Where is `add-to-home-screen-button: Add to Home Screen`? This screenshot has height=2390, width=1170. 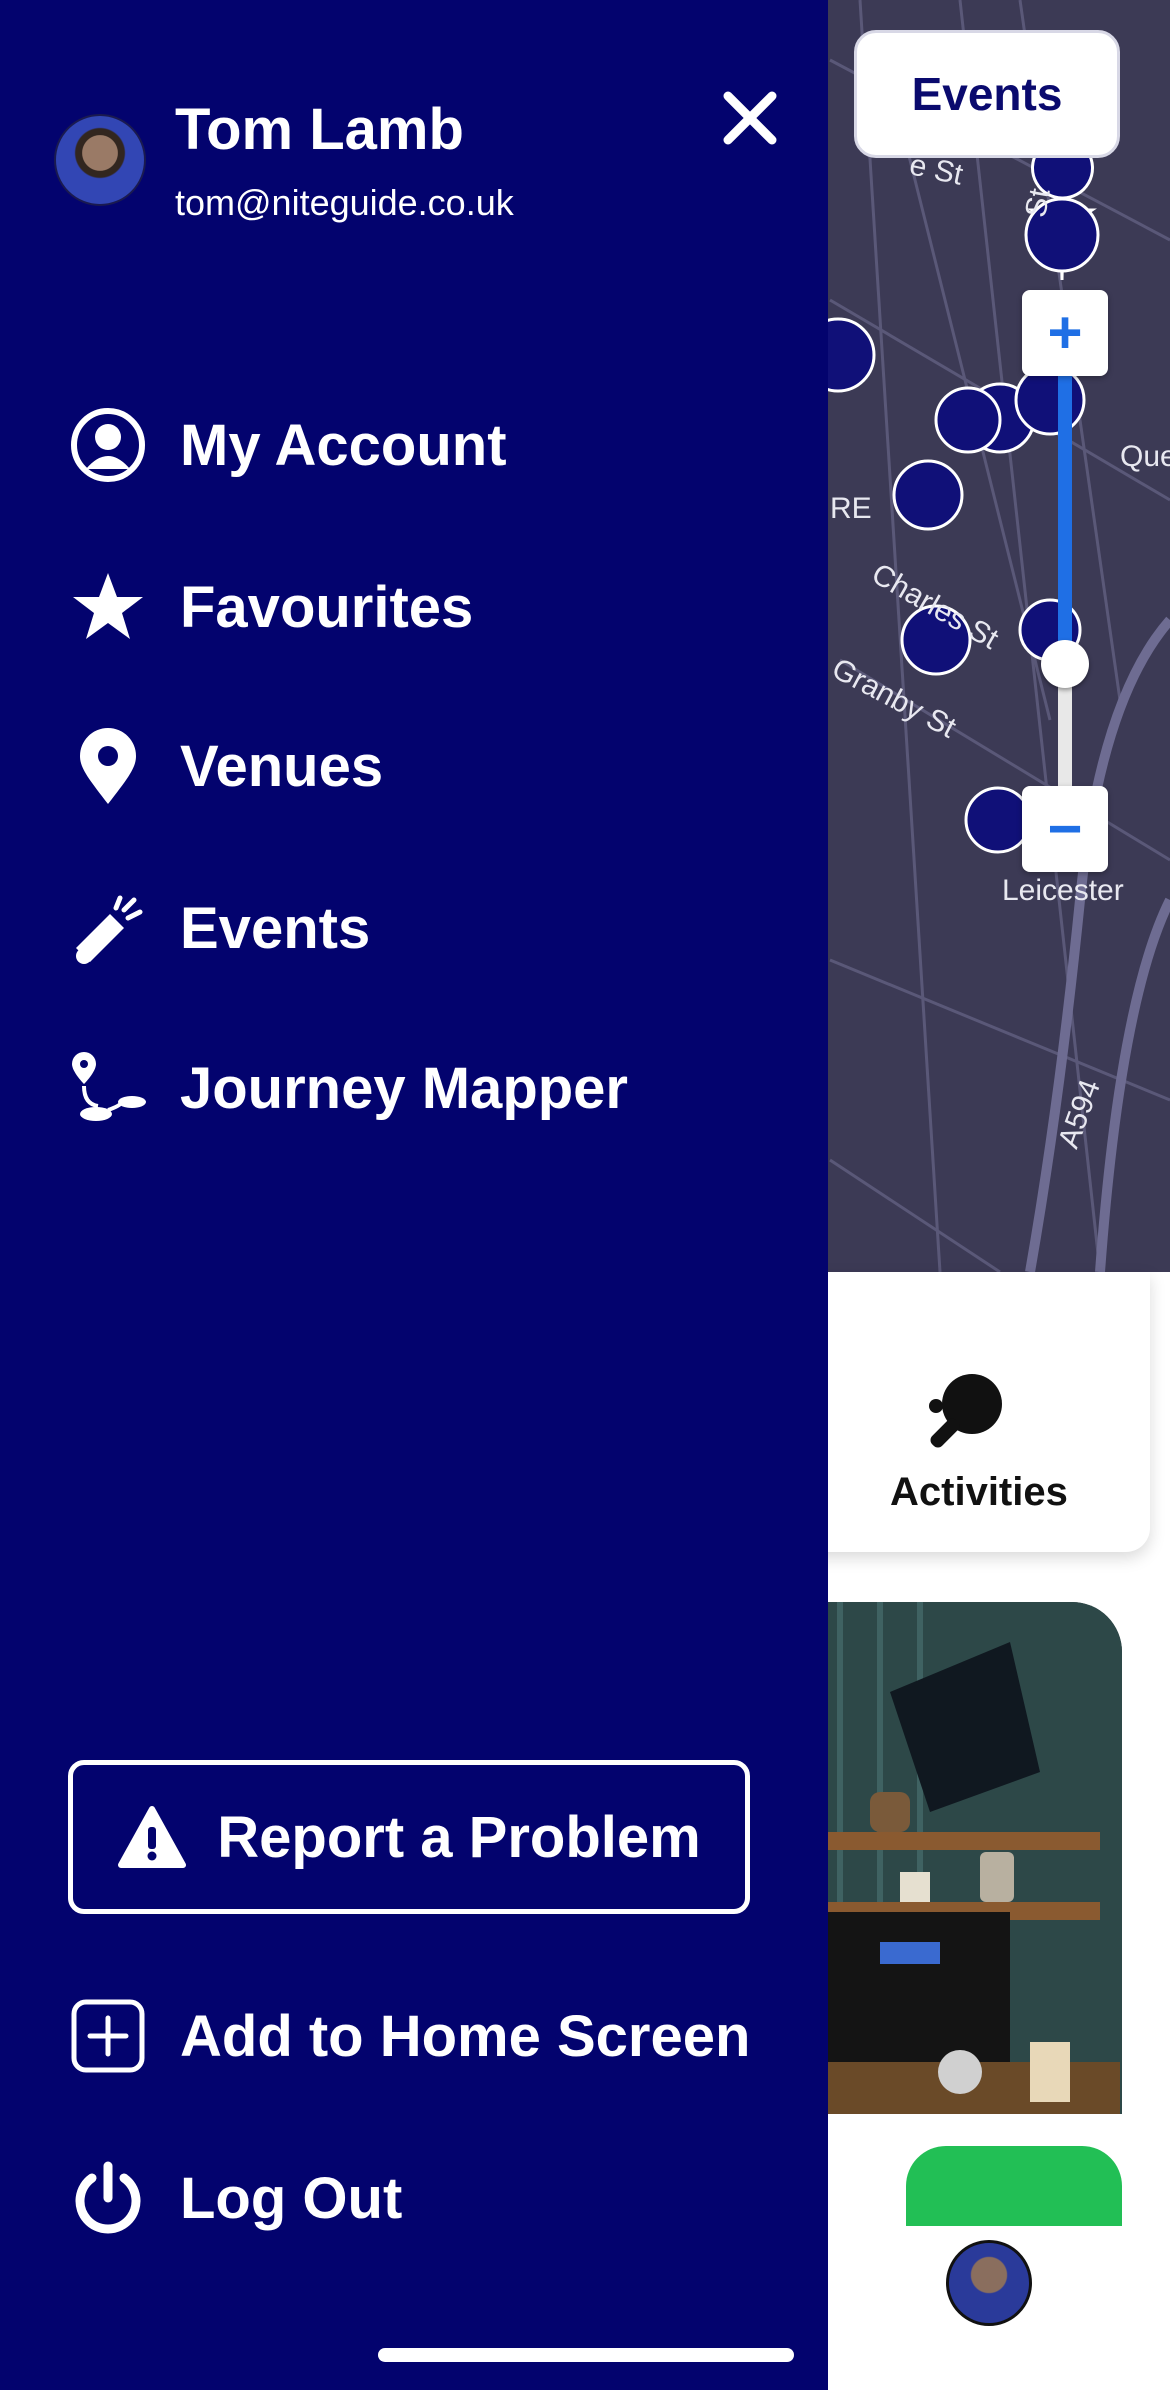 add-to-home-screen-button: Add to Home Screen is located at coordinates (409, 2036).